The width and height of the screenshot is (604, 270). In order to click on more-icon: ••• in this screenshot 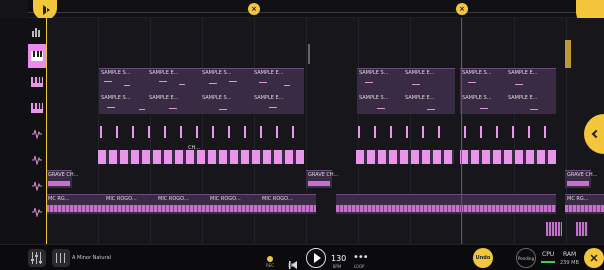, I will do `click(361, 257)`.